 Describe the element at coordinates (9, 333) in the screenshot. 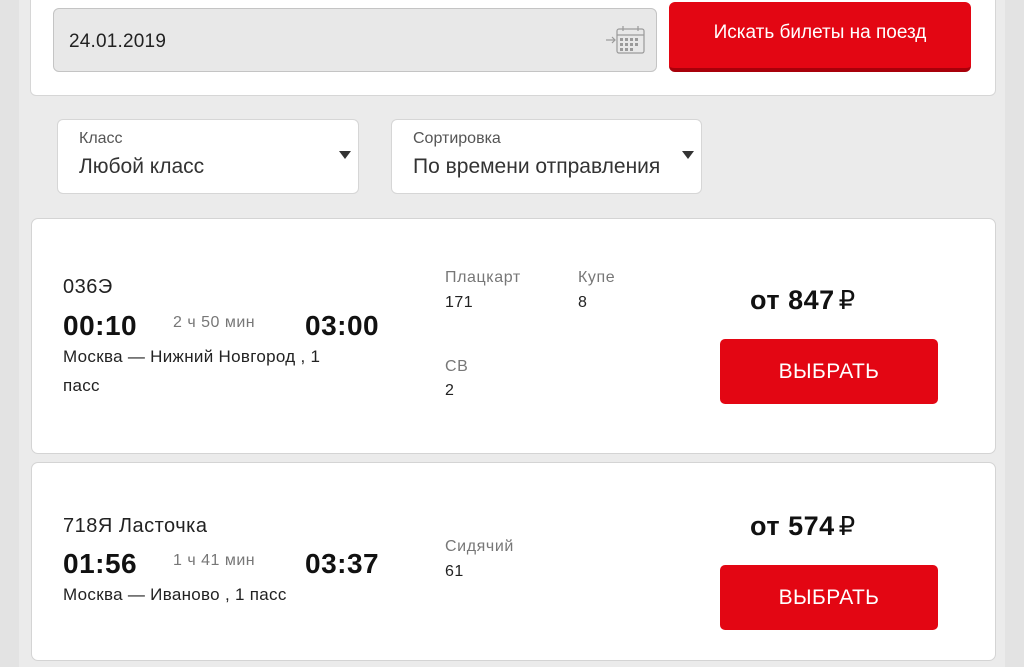

I see `left-margin` at that location.